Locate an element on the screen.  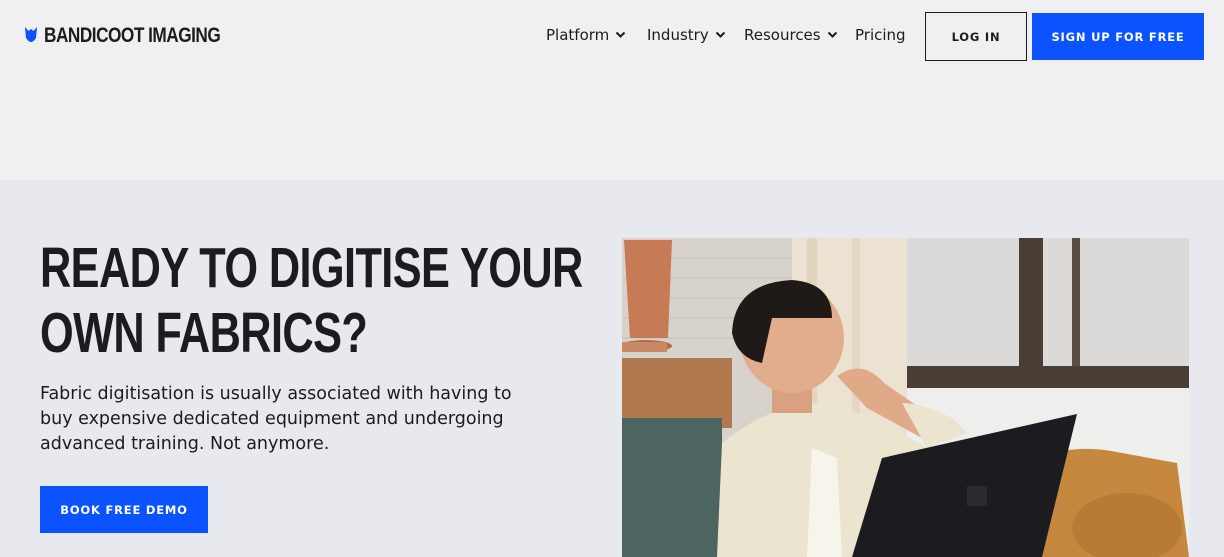
bandicoot-logo-icon is located at coordinates (31, 34).